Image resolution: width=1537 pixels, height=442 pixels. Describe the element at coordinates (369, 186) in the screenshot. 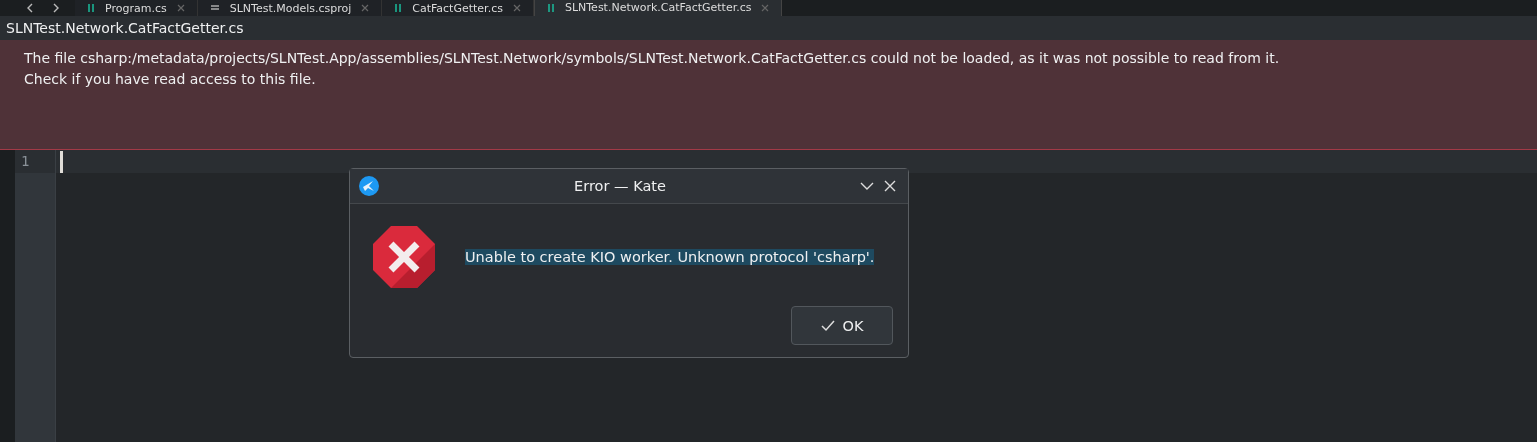

I see `app-icon` at that location.